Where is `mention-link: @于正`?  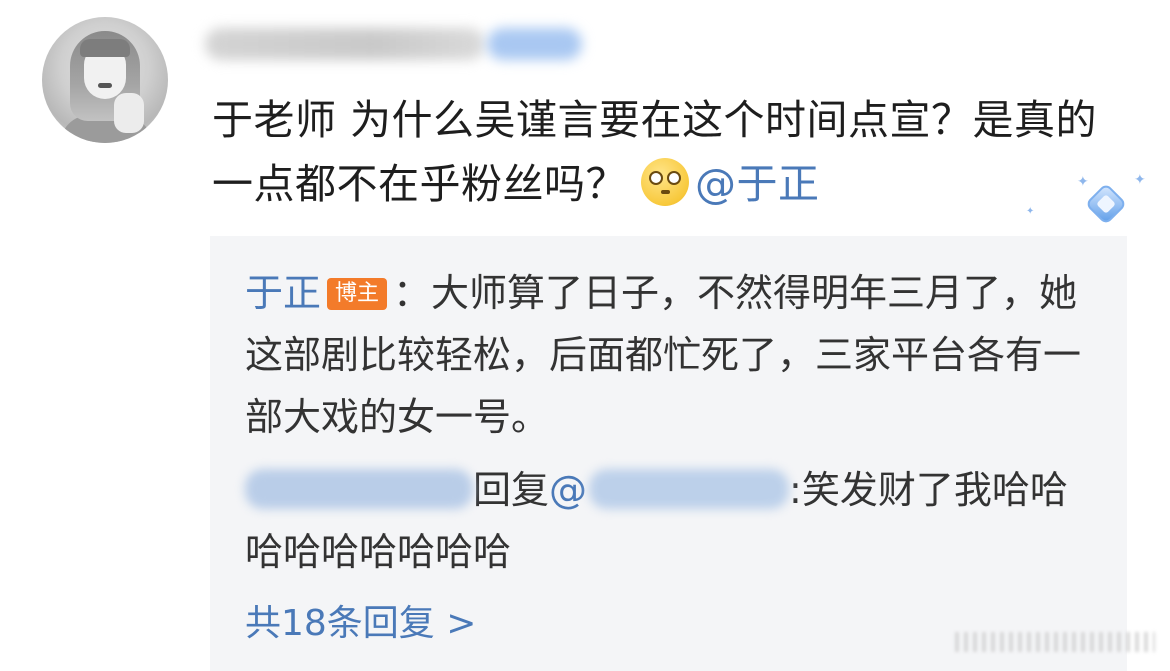 mention-link: @于正 is located at coordinates (757, 184).